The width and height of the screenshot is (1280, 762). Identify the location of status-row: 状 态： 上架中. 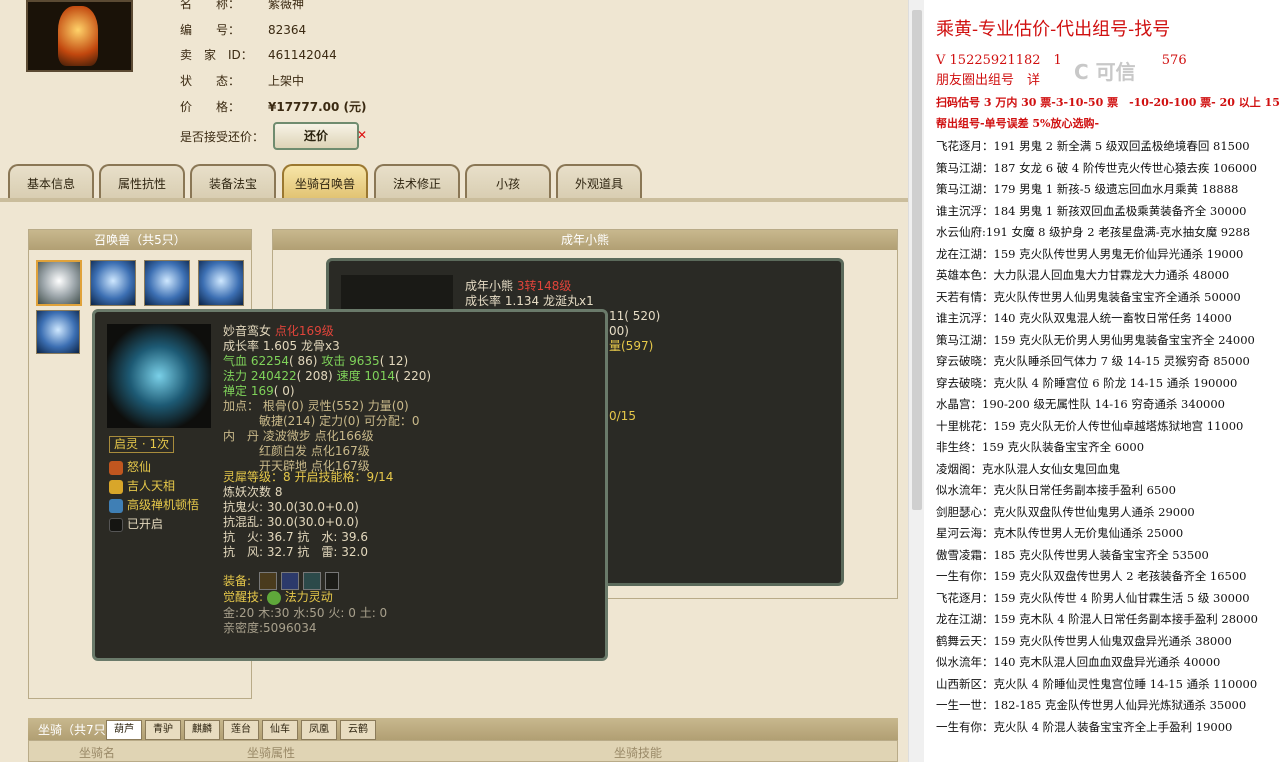
(242, 81).